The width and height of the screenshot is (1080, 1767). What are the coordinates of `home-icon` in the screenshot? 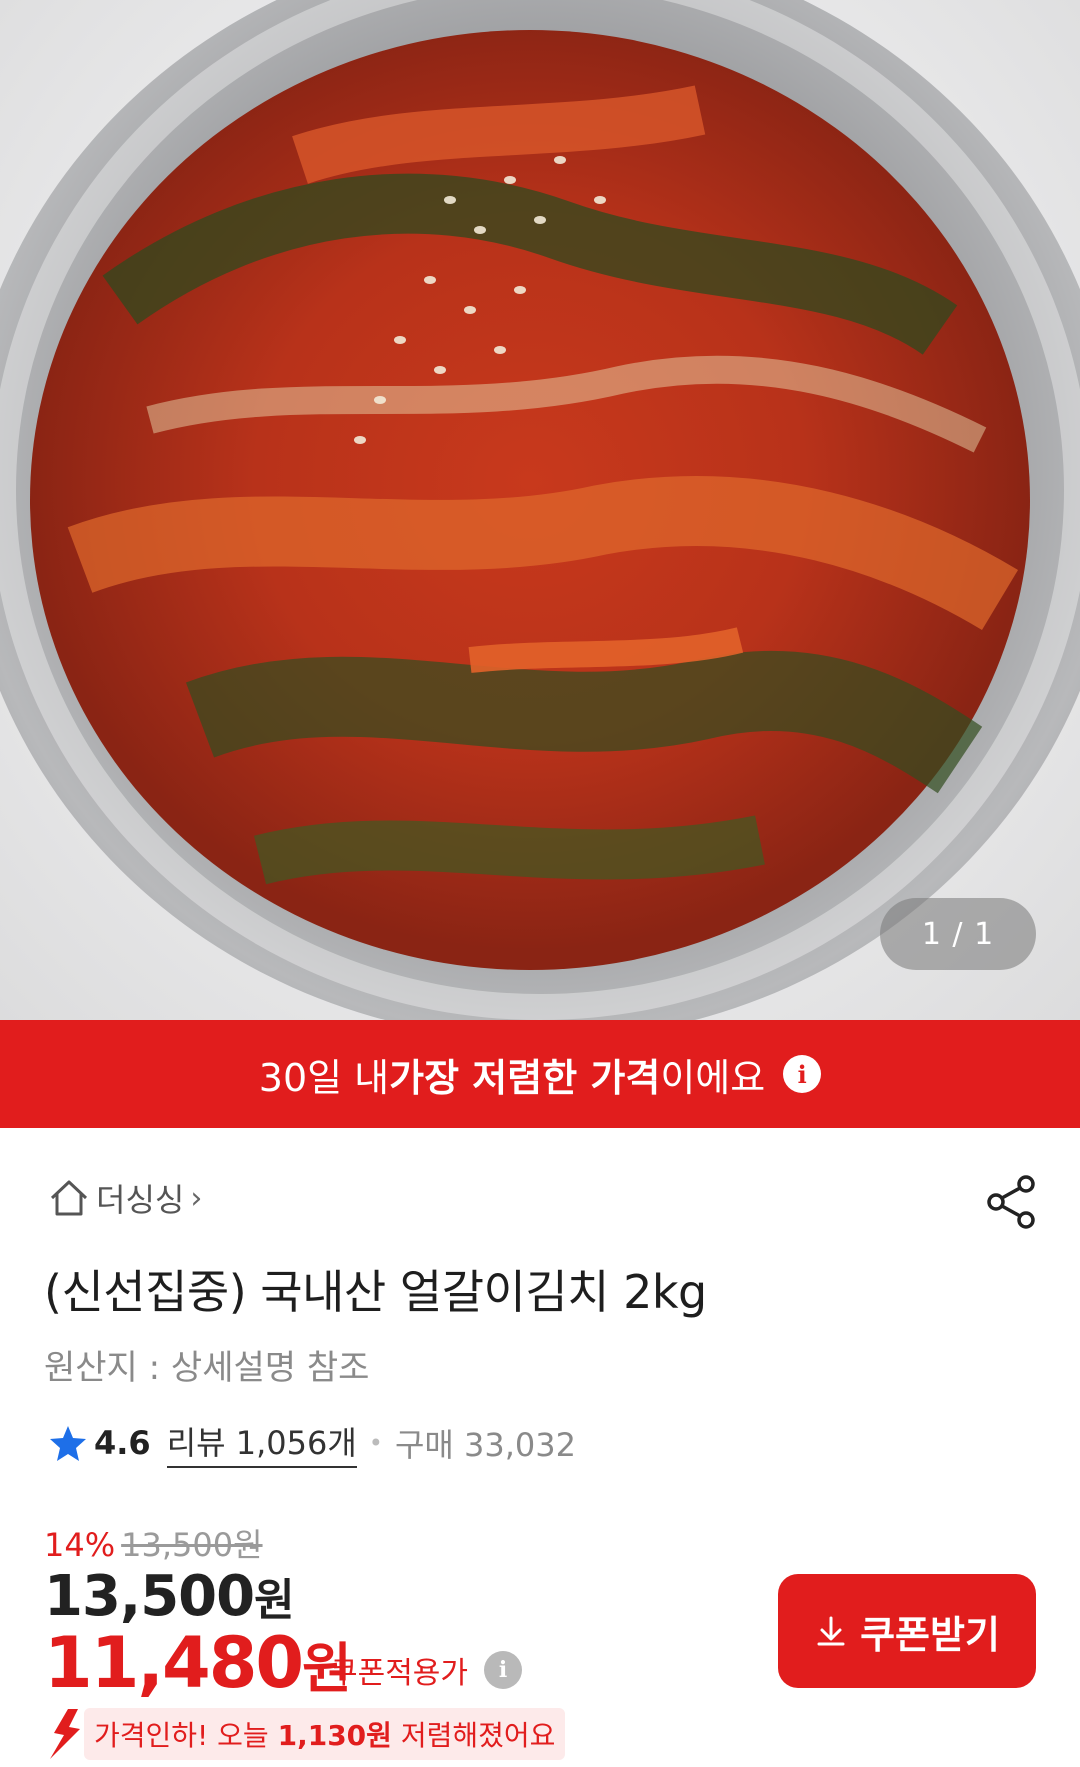 It's located at (69, 1198).